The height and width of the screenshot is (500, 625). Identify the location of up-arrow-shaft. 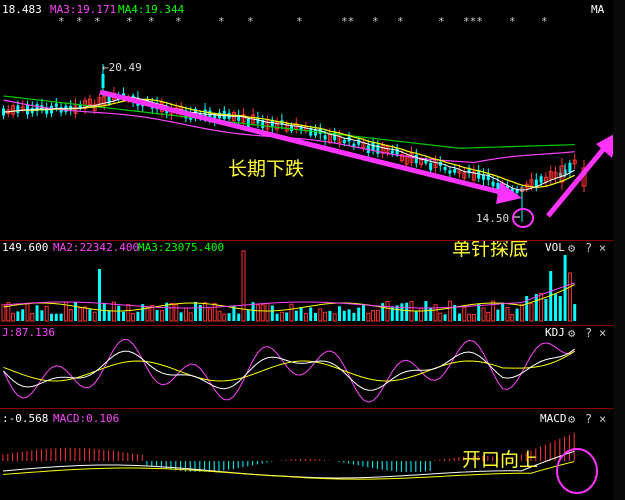
(577, 181).